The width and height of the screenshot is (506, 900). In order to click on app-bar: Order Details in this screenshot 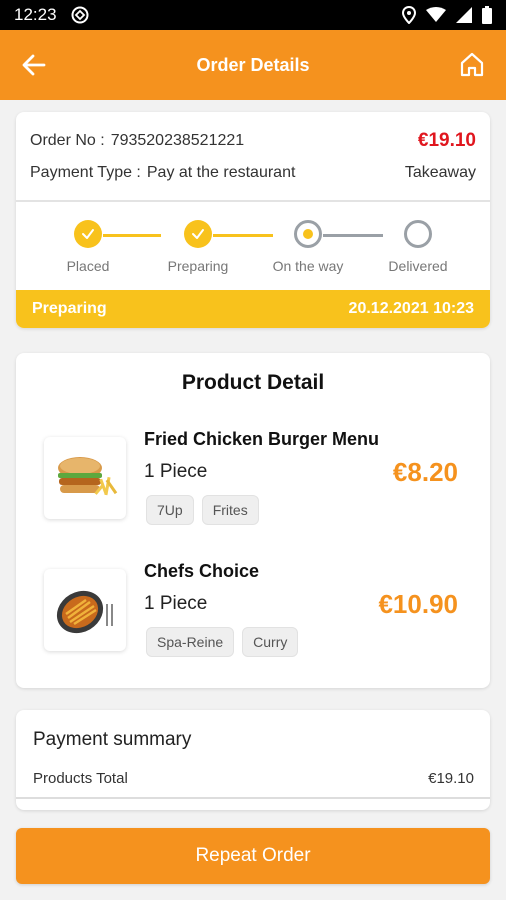, I will do `click(253, 65)`.